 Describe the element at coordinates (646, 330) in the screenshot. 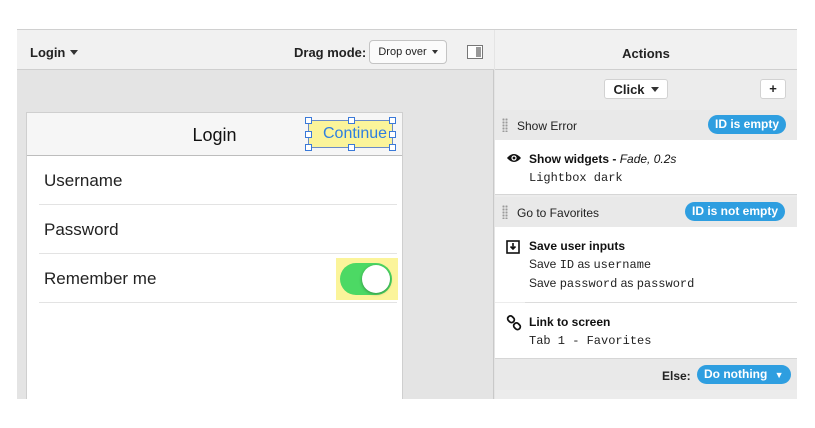

I see `action-link-to-screen: Link to screen Tab 1 - Favorites` at that location.